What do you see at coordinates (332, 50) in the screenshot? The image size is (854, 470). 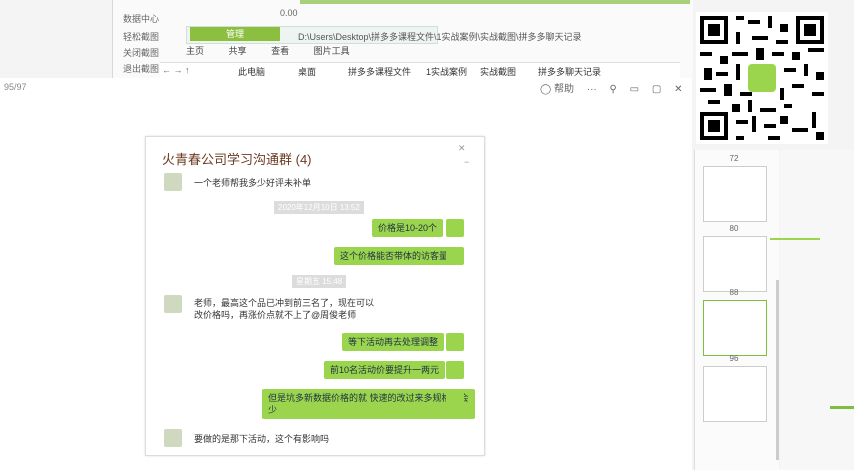 I see `tab-picture-tools: 图片工具` at bounding box center [332, 50].